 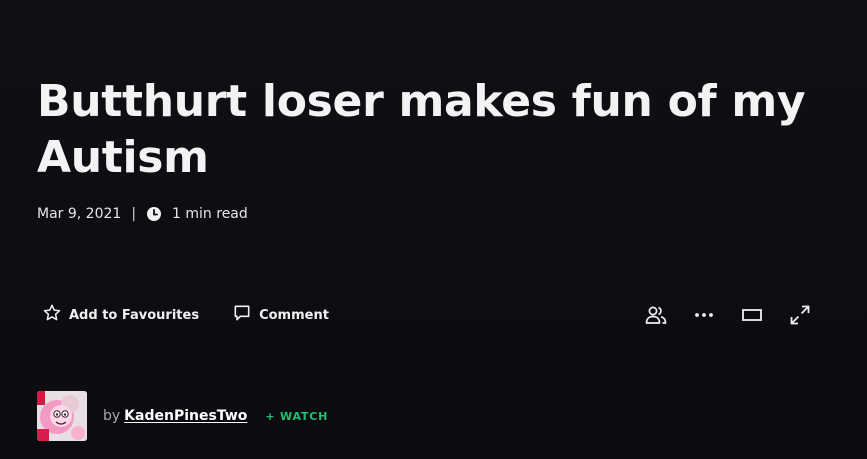 I want to click on favourite-label: Add to Favourites, so click(x=134, y=315).